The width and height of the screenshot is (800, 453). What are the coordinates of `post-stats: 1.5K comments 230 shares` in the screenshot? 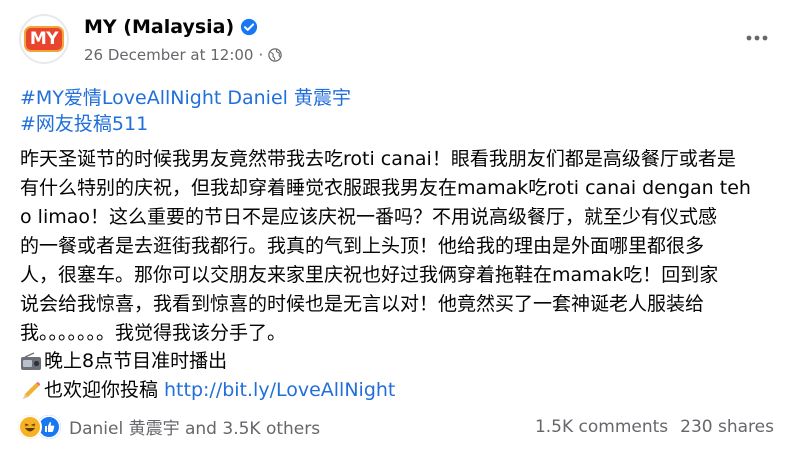 It's located at (654, 427).